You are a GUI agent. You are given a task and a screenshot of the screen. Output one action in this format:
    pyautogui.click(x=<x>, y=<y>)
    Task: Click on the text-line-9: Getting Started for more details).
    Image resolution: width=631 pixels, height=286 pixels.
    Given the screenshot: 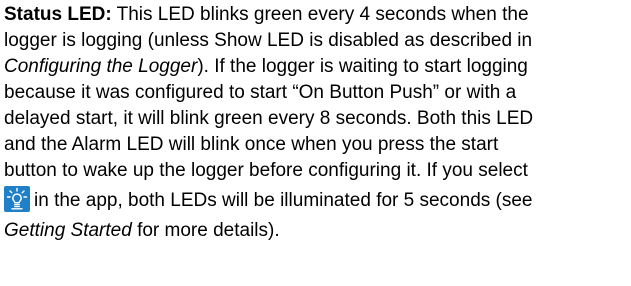 What is the action you would take?
    pyautogui.click(x=314, y=231)
    